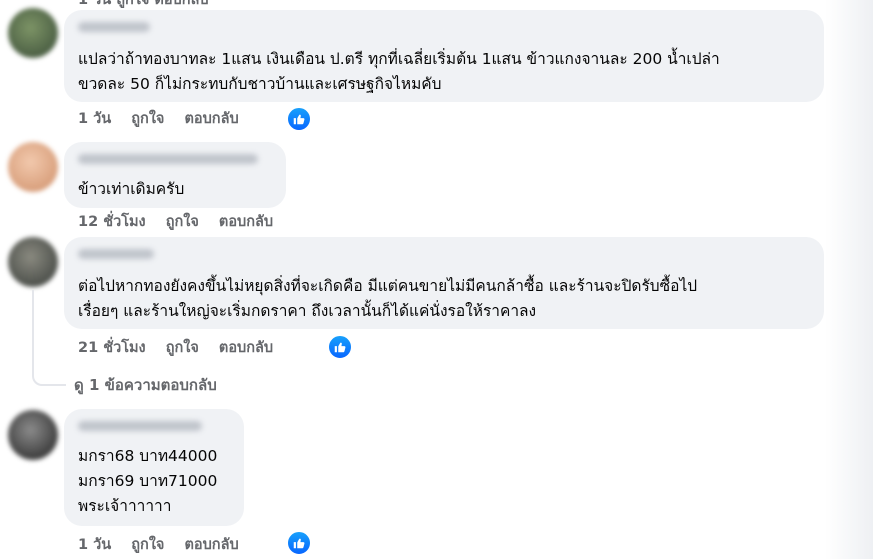  Describe the element at coordinates (33, 327) in the screenshot. I see `reply-thread-line` at that location.